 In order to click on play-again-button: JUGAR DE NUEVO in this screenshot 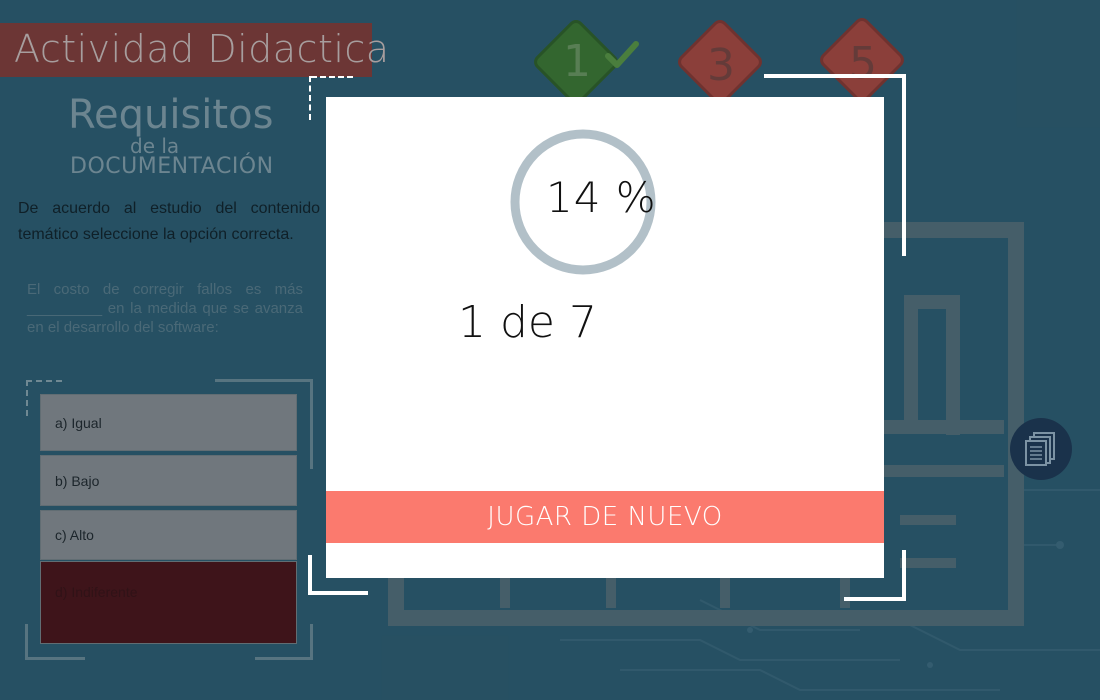, I will do `click(605, 517)`.